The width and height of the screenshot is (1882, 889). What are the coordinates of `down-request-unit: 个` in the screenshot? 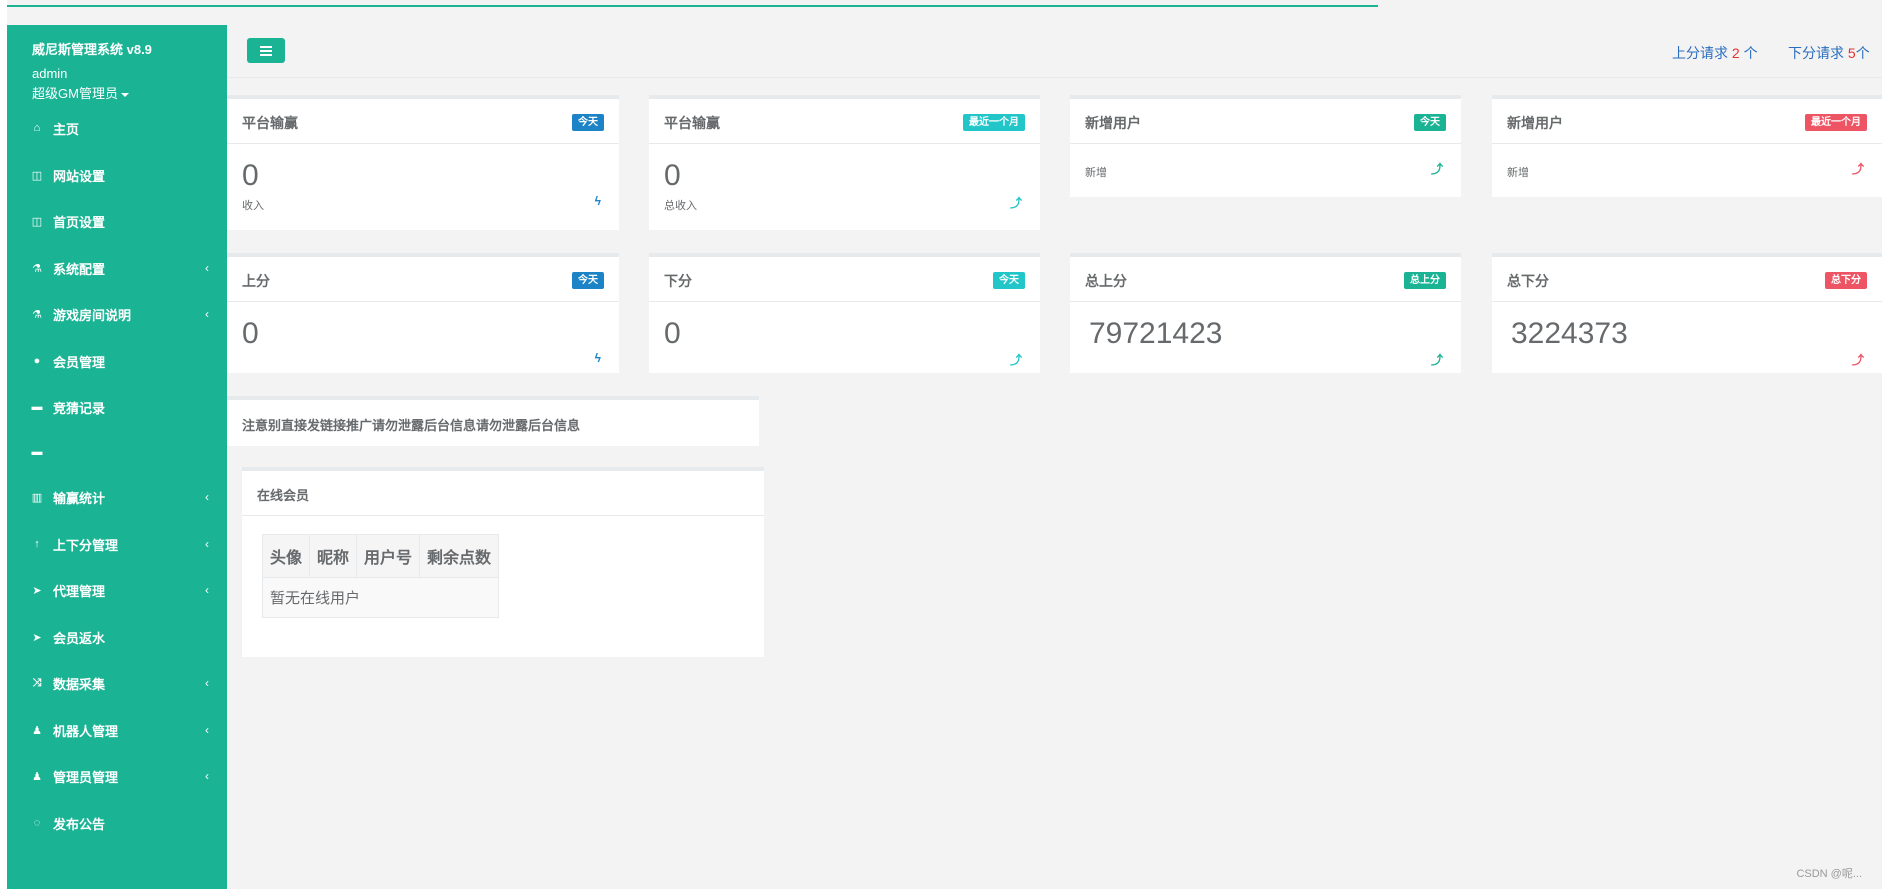 It's located at (1862, 53).